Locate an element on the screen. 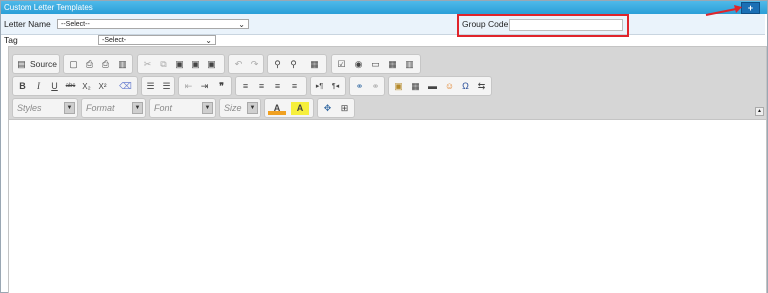 Image resolution: width=768 pixels, height=293 pixels. redo-icon: ↷ is located at coordinates (254, 64).